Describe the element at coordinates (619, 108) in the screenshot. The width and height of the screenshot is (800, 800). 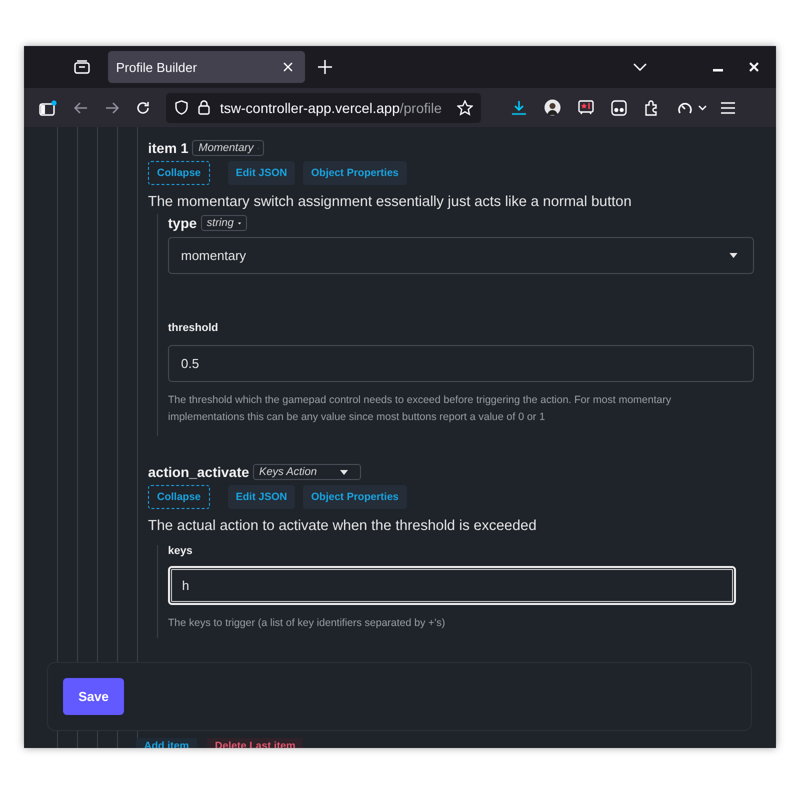
I see `glasses-icon` at that location.